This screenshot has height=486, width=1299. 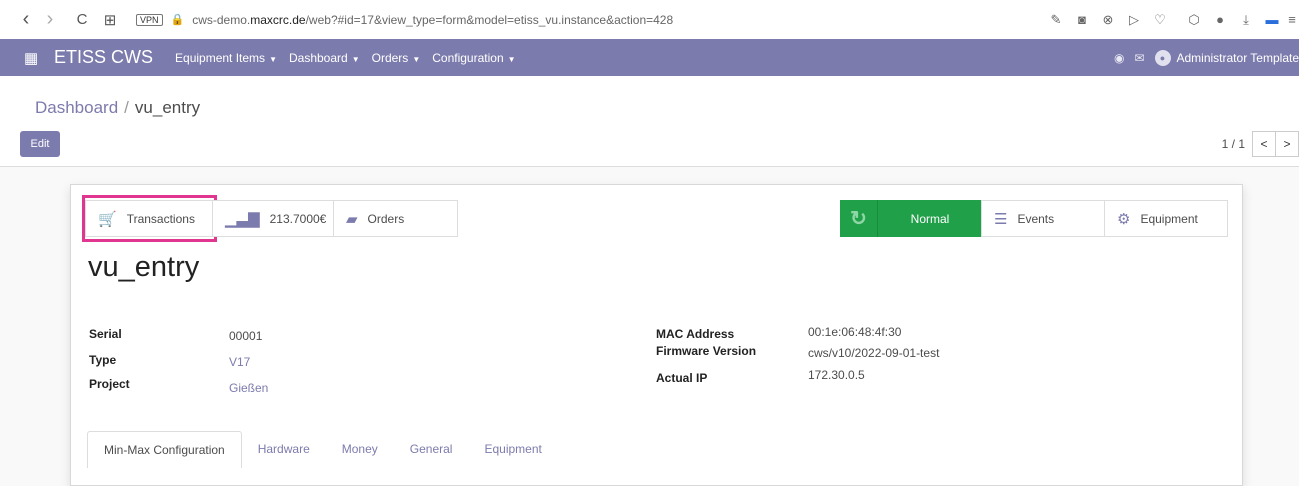 I want to click on apps-grid-icon: ⊞, so click(x=110, y=20).